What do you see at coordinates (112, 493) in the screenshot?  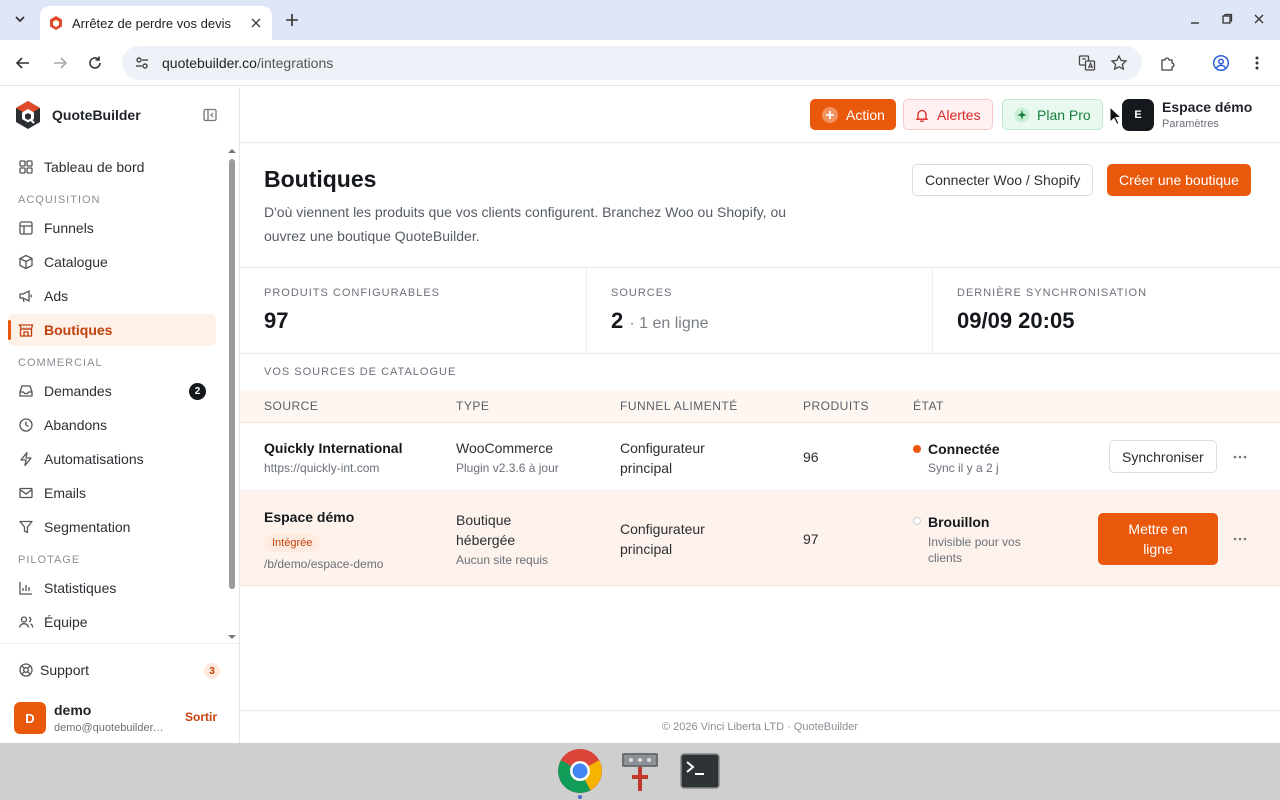 I see `sidebar-item-emails: Emails` at bounding box center [112, 493].